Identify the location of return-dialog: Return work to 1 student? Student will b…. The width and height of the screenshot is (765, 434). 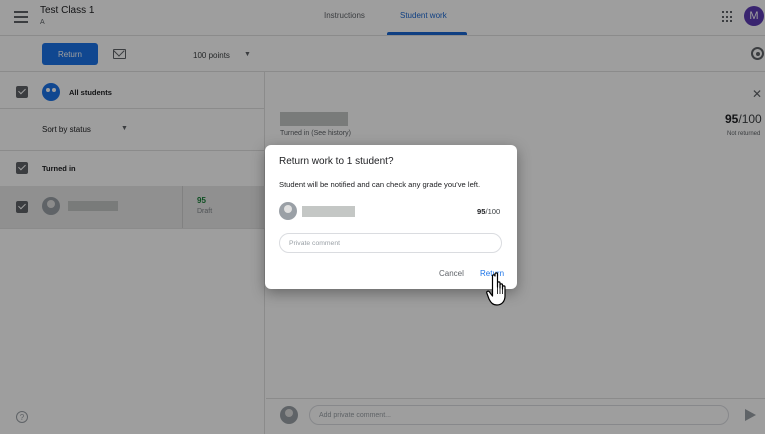
(391, 217).